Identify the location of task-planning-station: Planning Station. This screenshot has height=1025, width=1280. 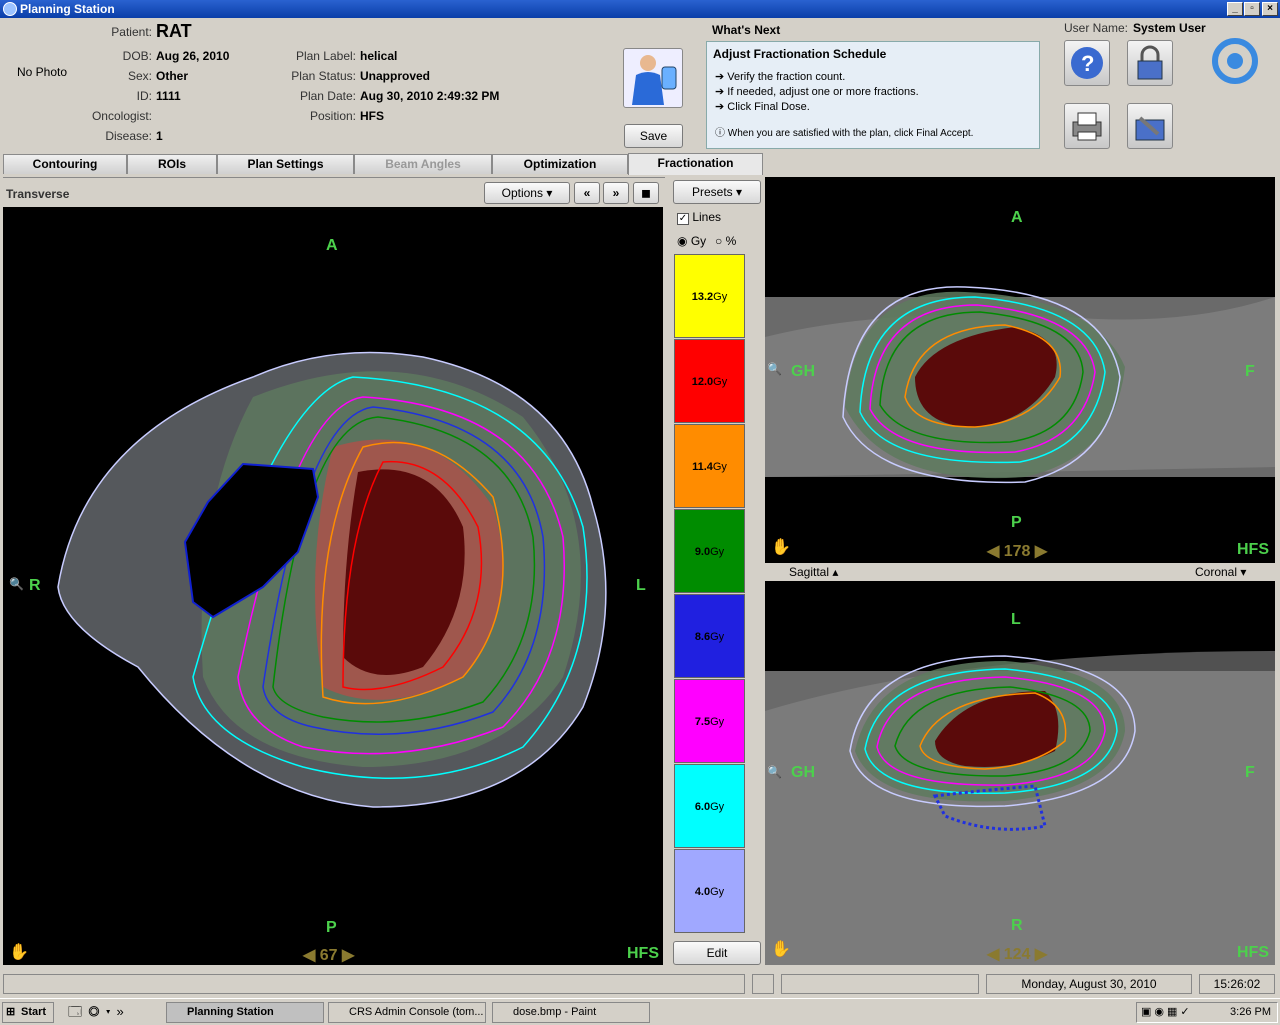
(245, 1012).